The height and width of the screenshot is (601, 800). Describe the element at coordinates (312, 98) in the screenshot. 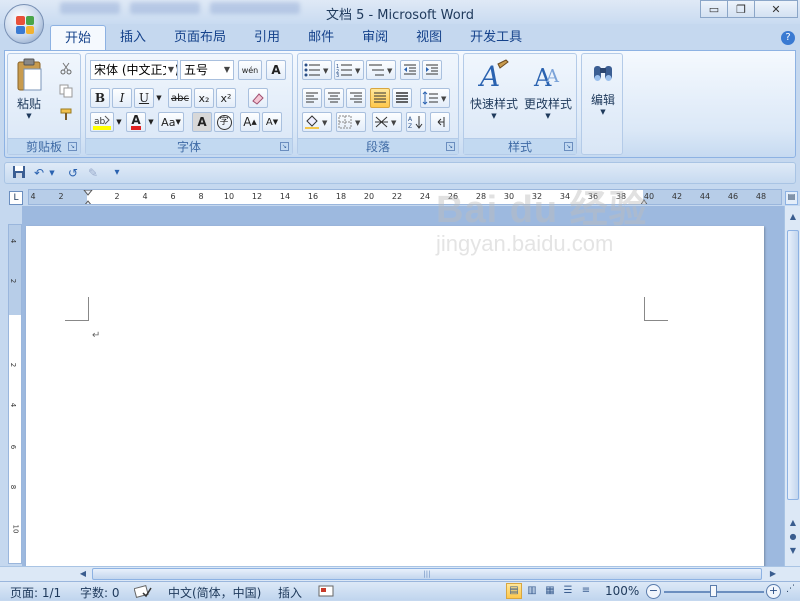

I see `align-left-button` at that location.